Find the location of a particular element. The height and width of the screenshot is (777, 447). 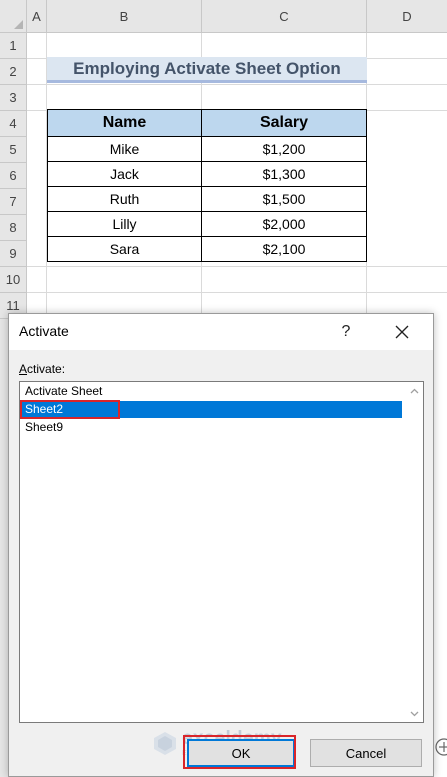

exceldemy-logo-icon is located at coordinates (165, 743).